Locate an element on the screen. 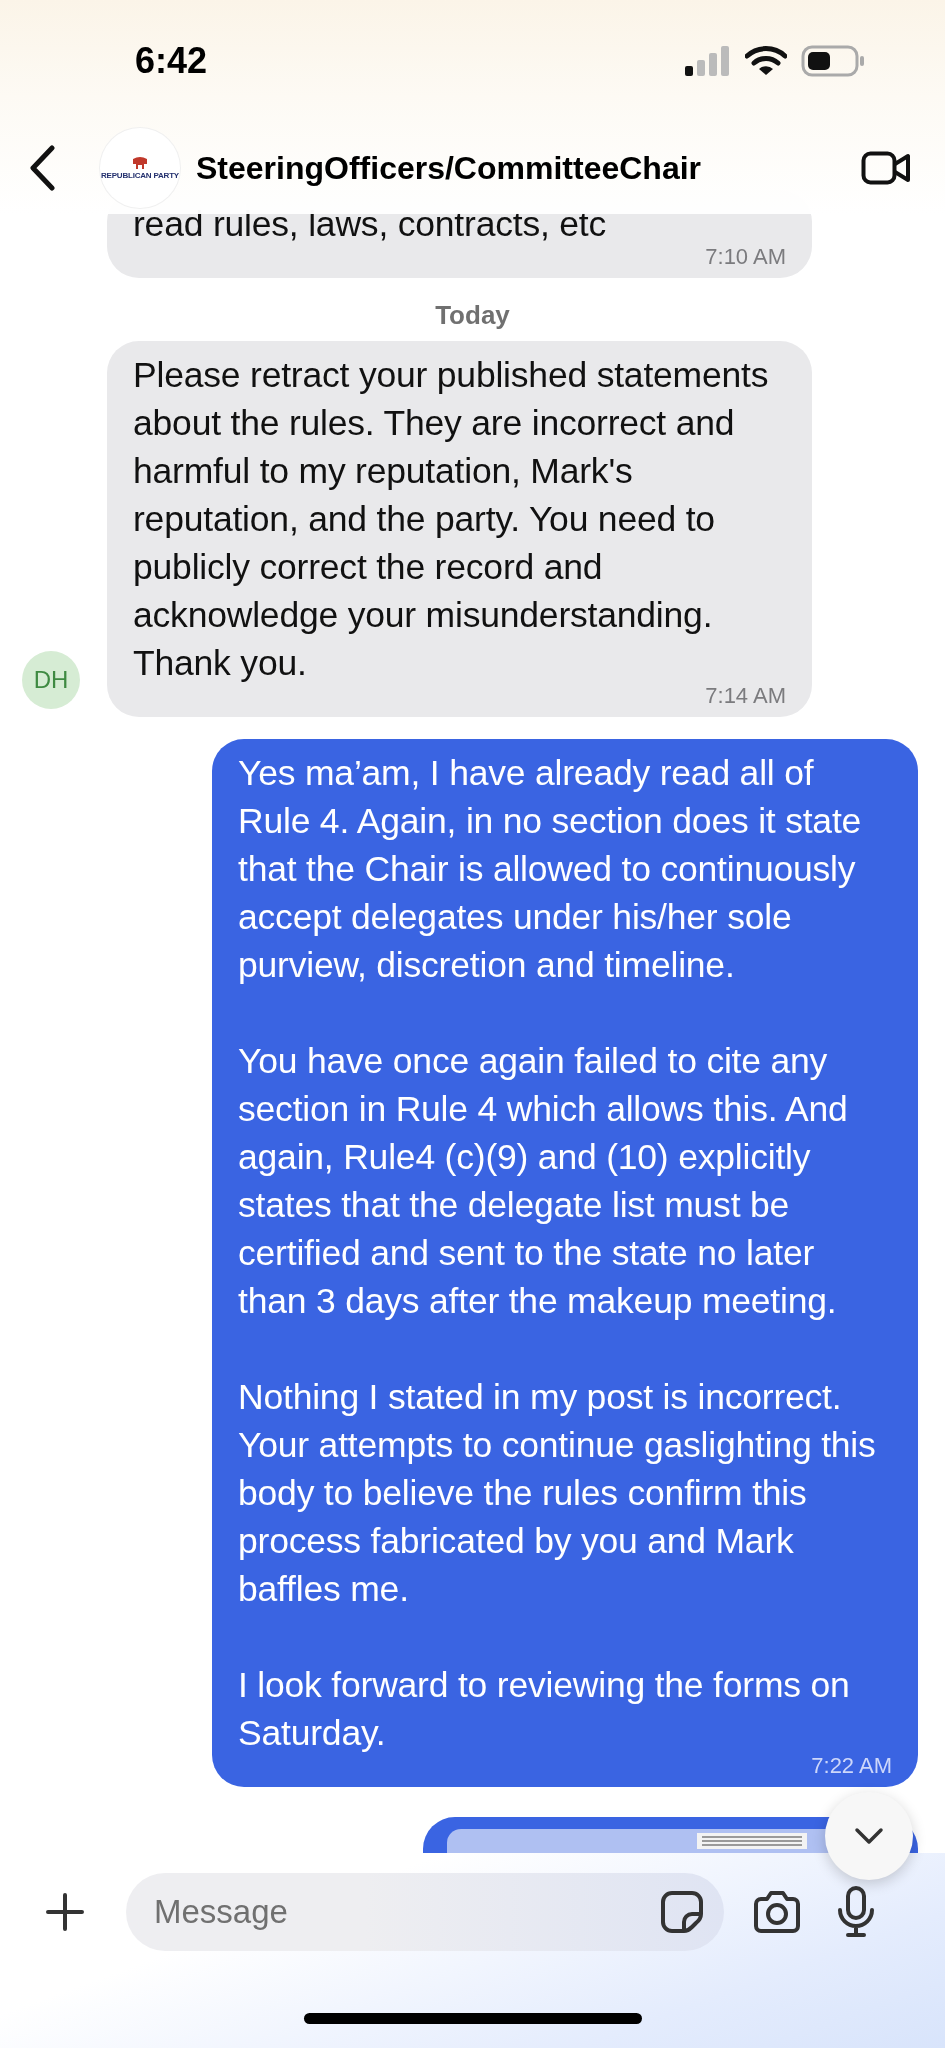  chat-title: SteeringOfficers/CommitteeChair is located at coordinates (525, 168).